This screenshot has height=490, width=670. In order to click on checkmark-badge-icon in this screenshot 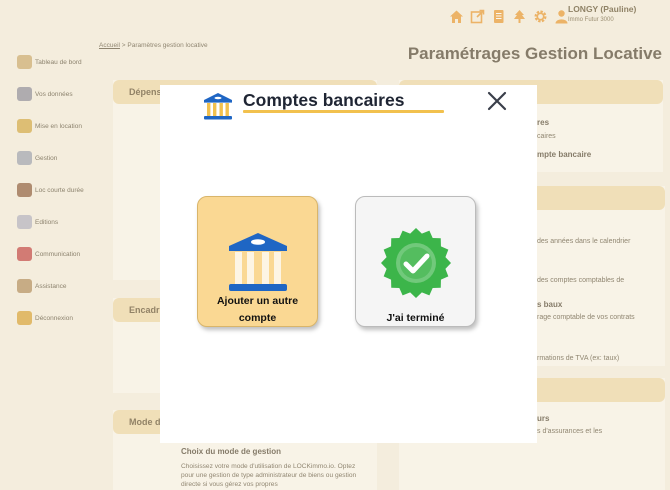, I will do `click(416, 265)`.